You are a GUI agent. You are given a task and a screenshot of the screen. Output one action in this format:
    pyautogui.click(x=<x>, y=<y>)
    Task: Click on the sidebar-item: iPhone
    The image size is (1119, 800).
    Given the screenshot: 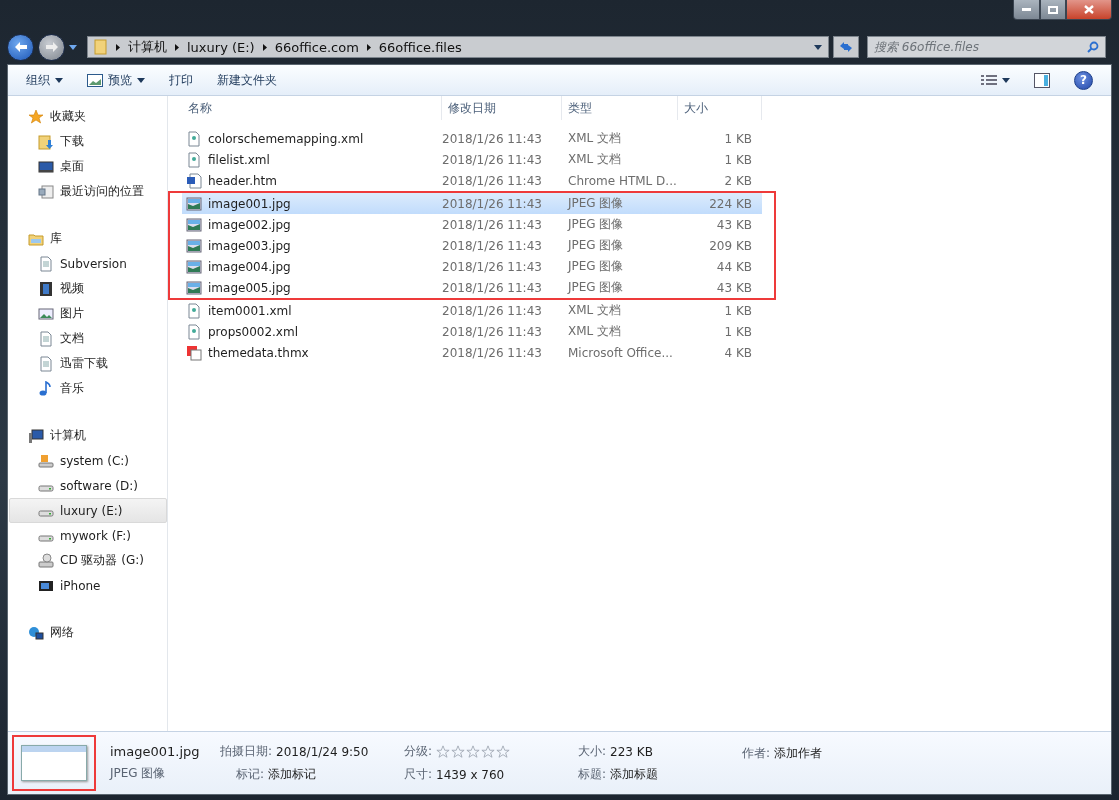 What is the action you would take?
    pyautogui.click(x=88, y=585)
    